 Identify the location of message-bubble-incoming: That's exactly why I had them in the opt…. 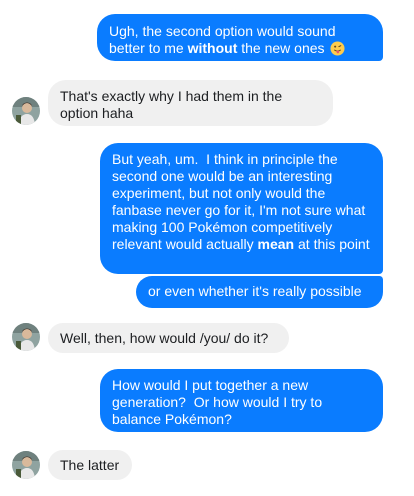
(190, 103).